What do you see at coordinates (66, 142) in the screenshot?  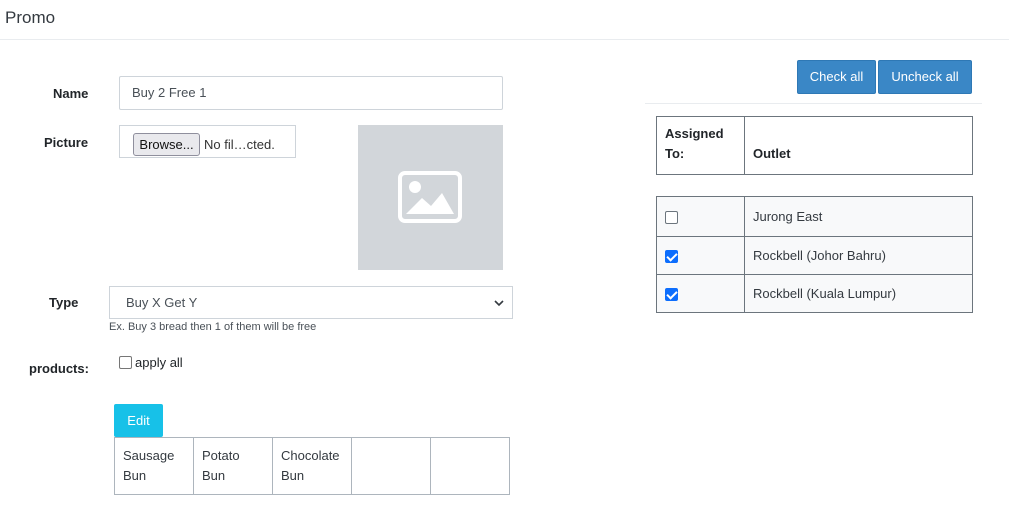 I see `picture-label: Picture` at bounding box center [66, 142].